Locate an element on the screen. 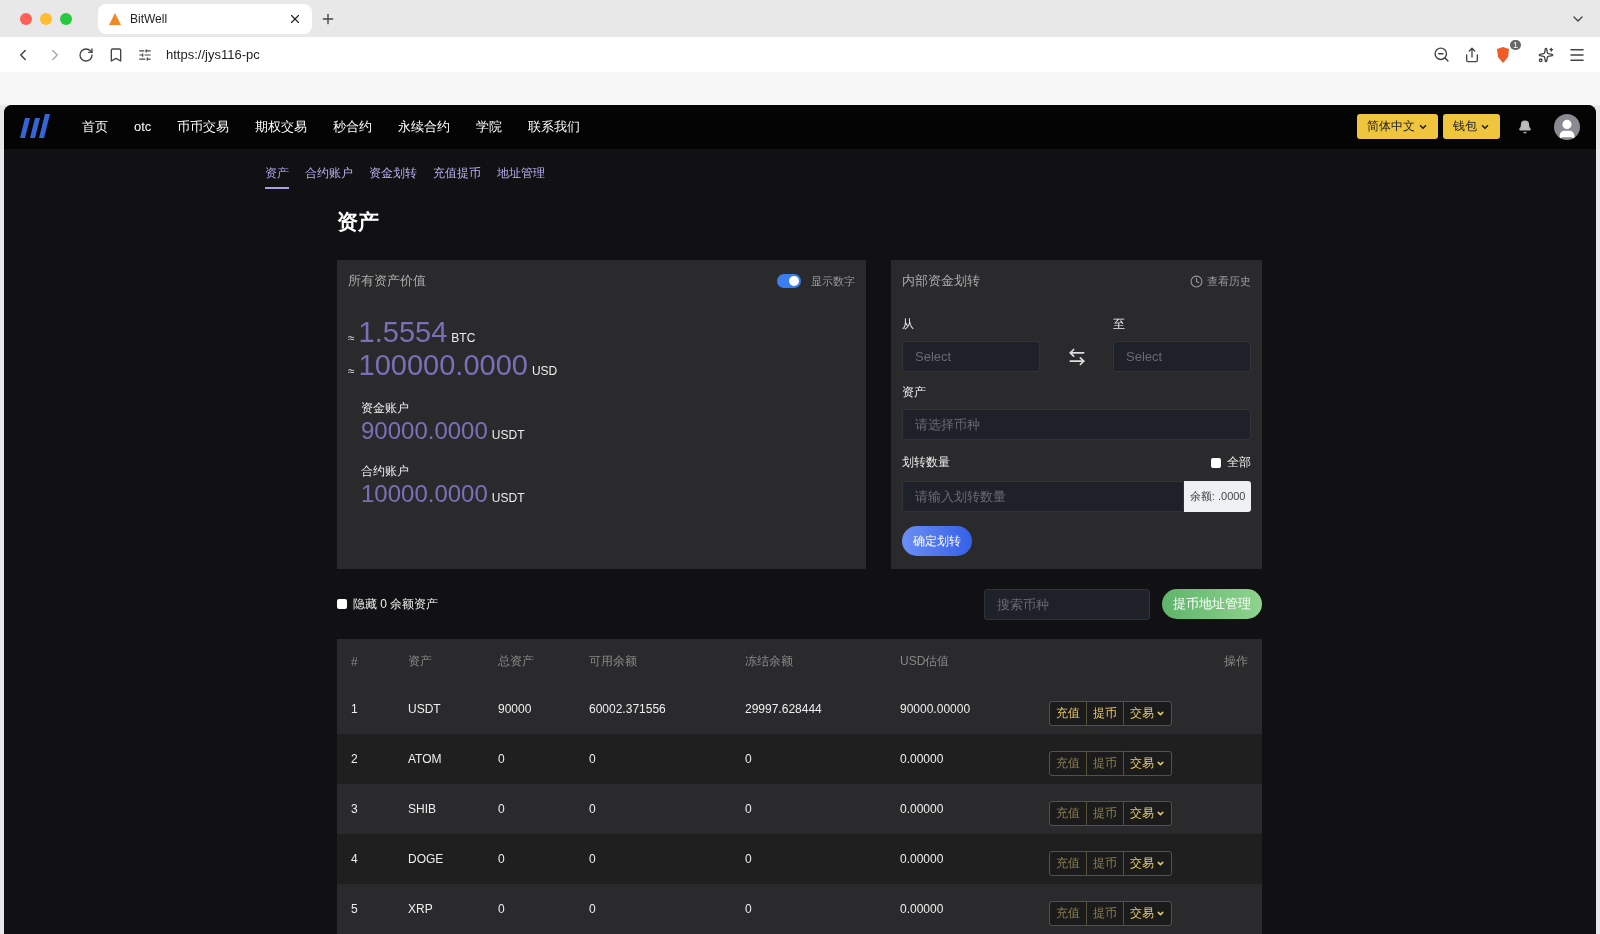 The width and height of the screenshot is (1600, 934). confirm-transfer-button: 确定划转 is located at coordinates (937, 541).